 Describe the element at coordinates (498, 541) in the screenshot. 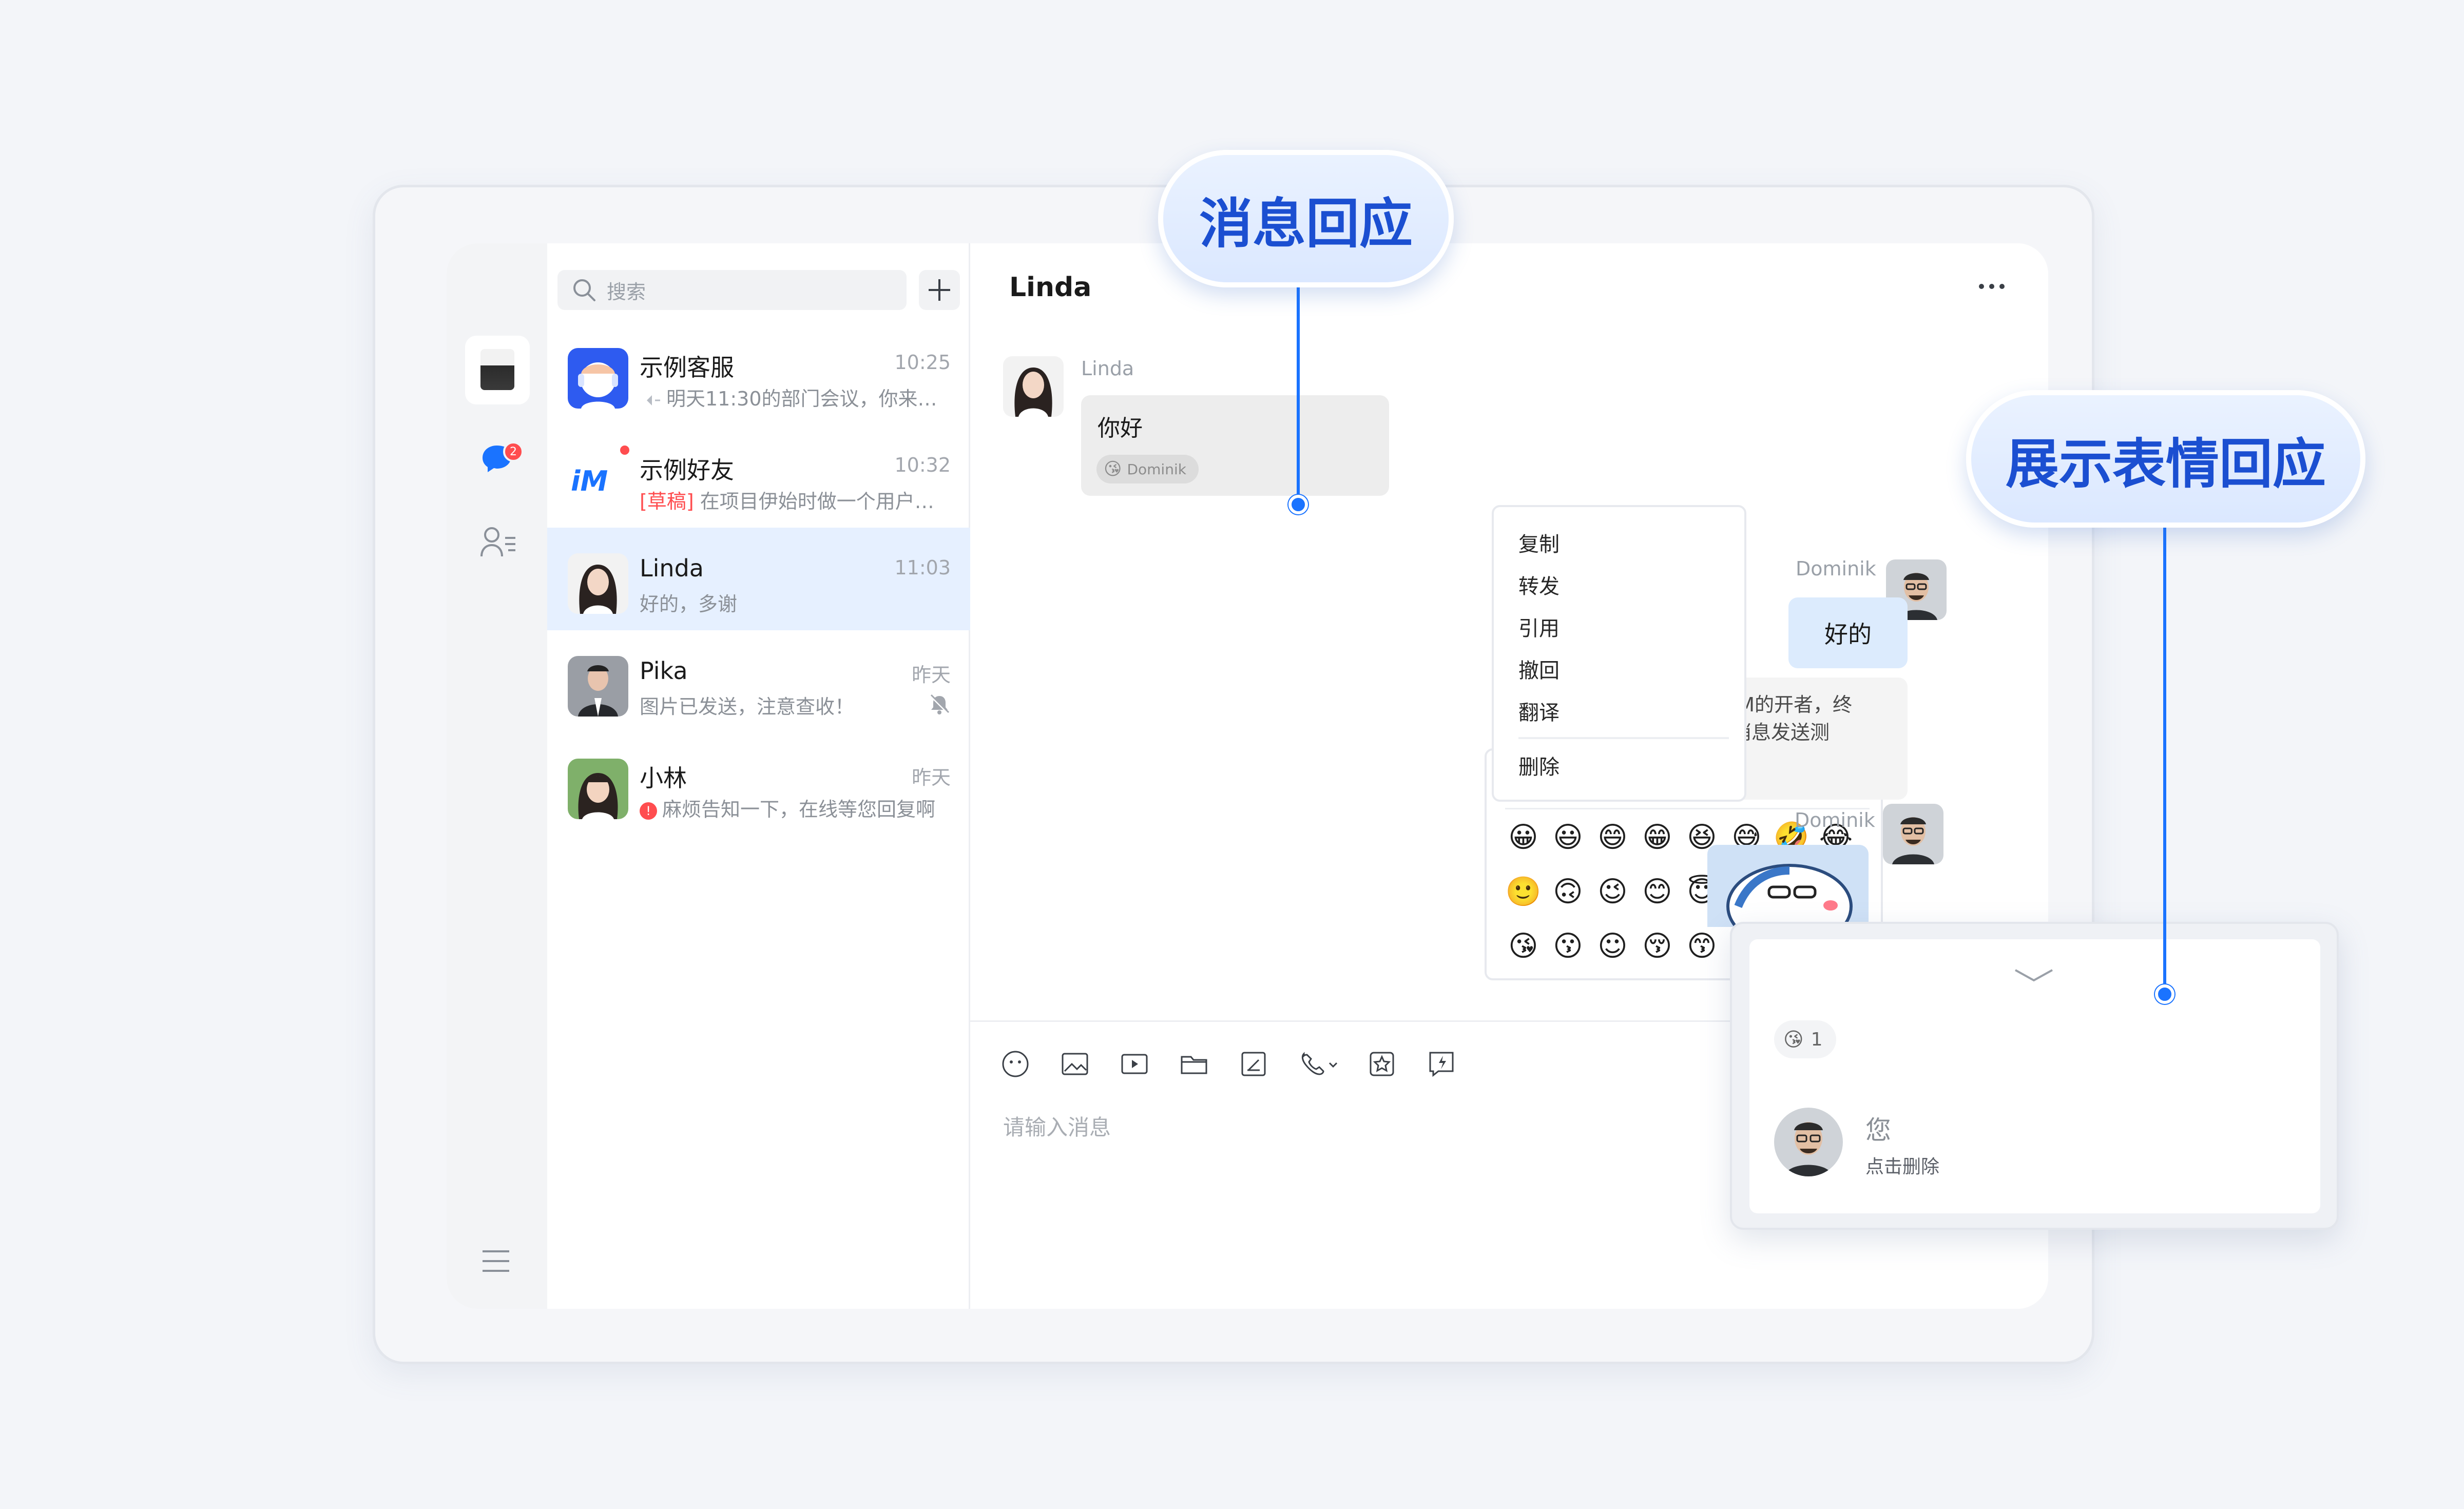

I see `contacts-icon` at that location.